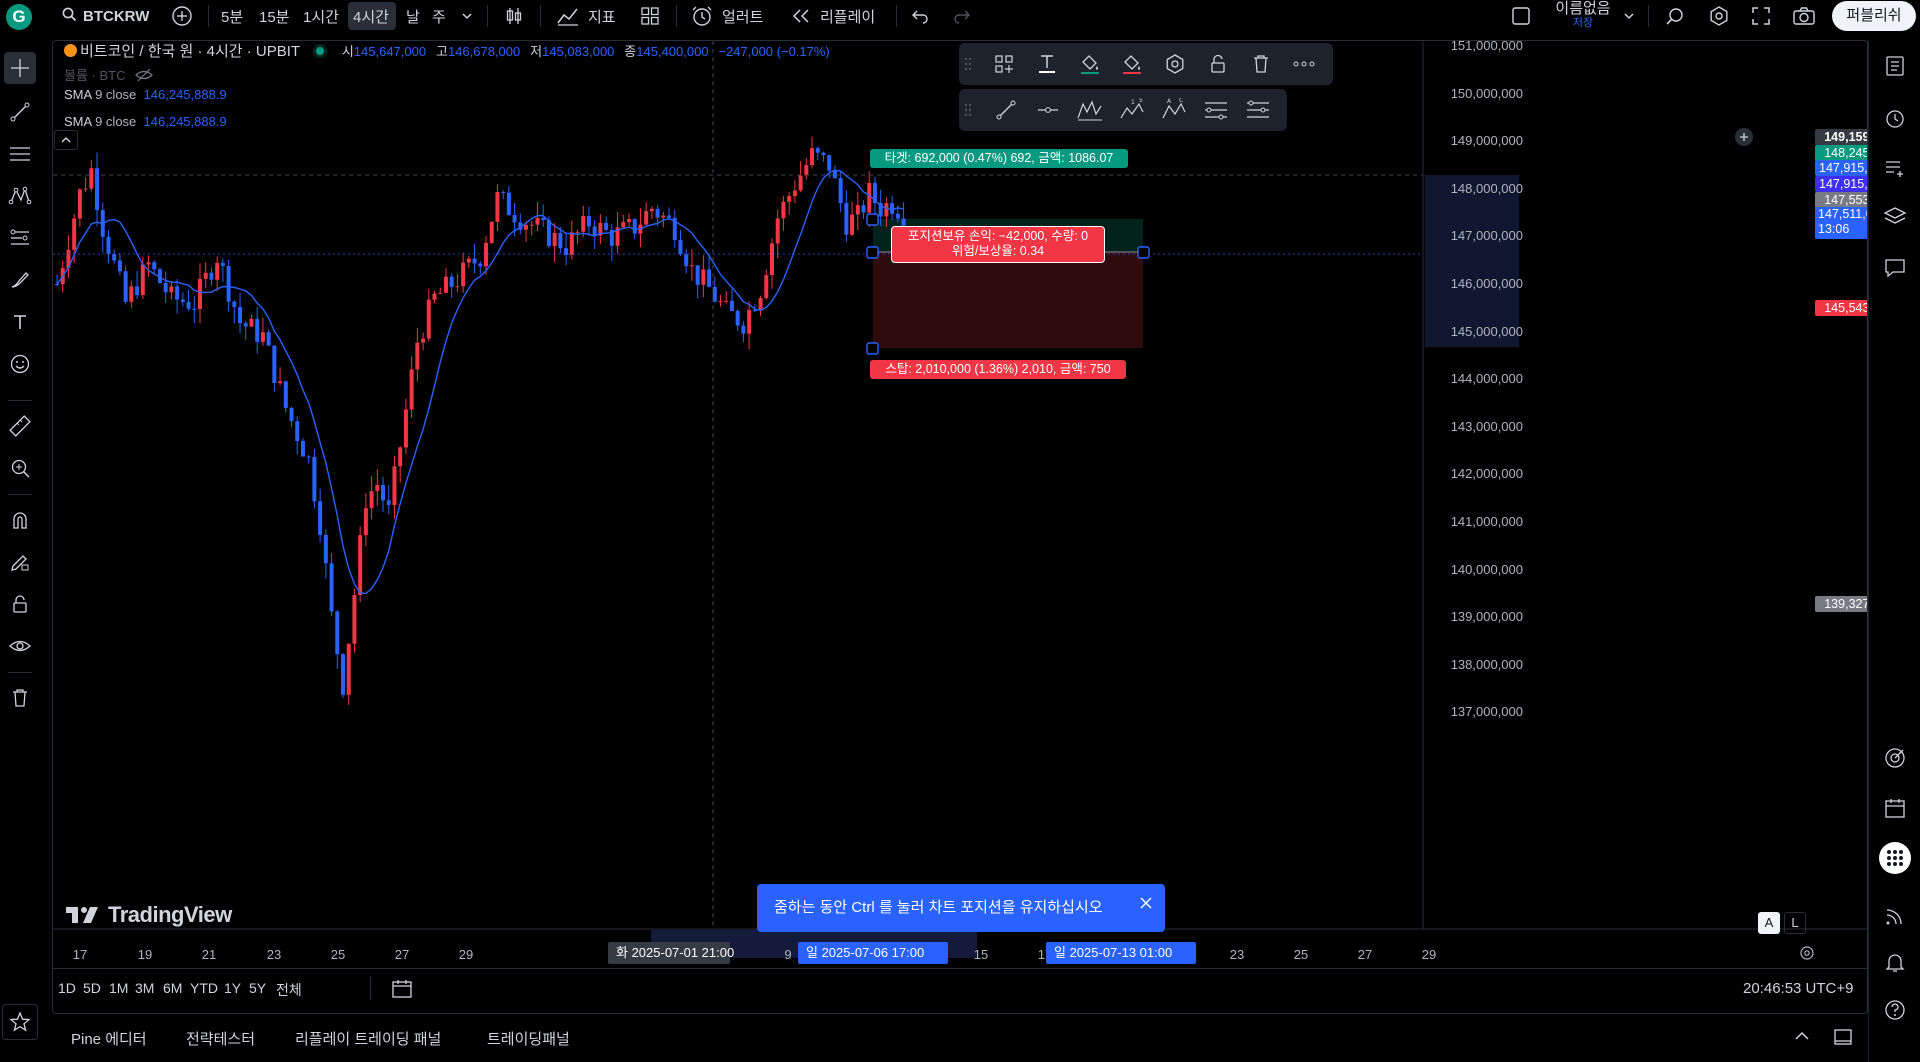 This screenshot has height=1062, width=1920. What do you see at coordinates (962, 16) in the screenshot?
I see `redo-button` at bounding box center [962, 16].